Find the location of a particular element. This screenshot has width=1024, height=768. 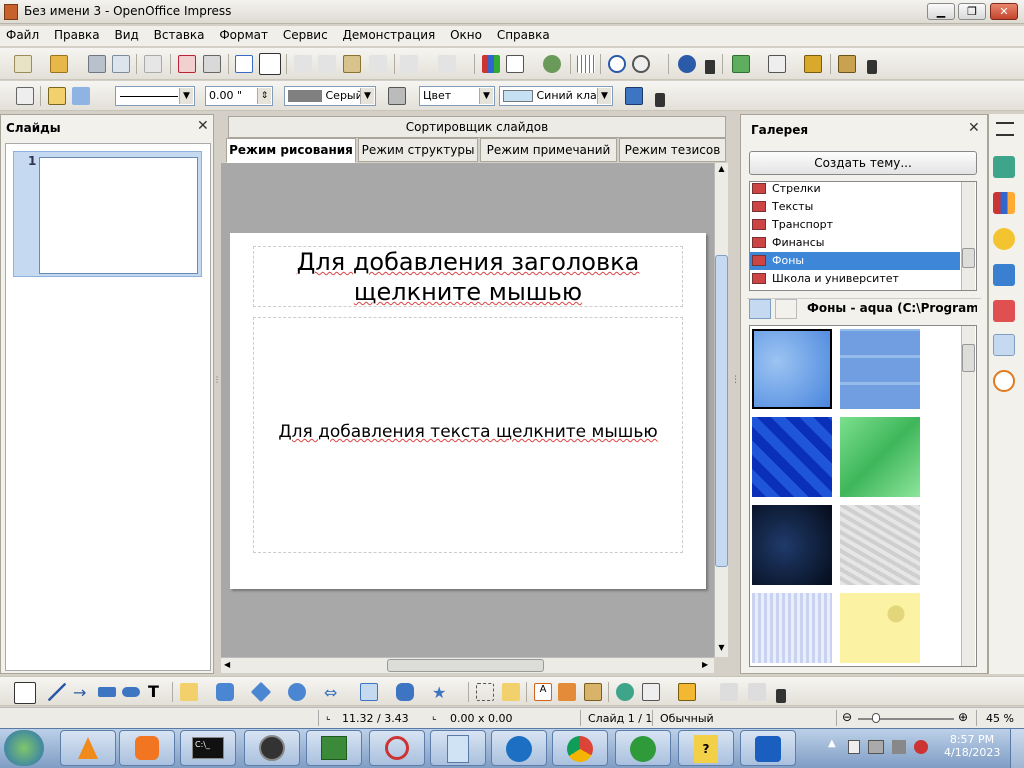

theme-item-transport: Транспорт is located at coordinates (855, 225).